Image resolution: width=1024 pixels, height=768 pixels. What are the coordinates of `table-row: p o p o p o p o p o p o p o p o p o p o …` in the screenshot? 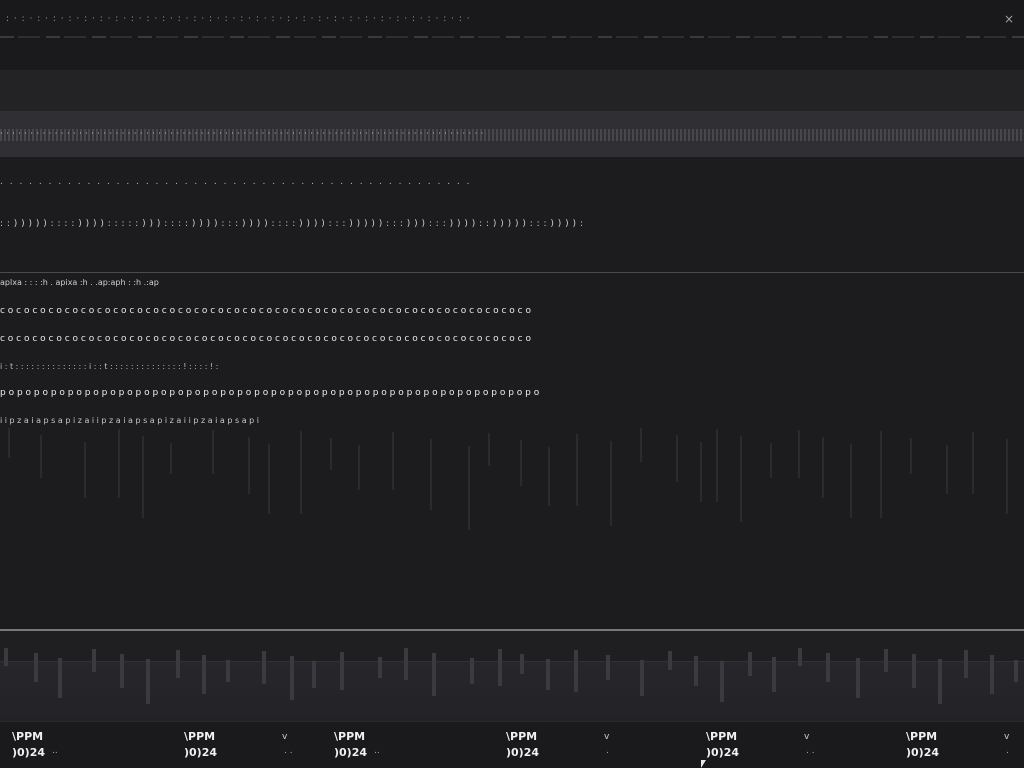 It's located at (512, 395).